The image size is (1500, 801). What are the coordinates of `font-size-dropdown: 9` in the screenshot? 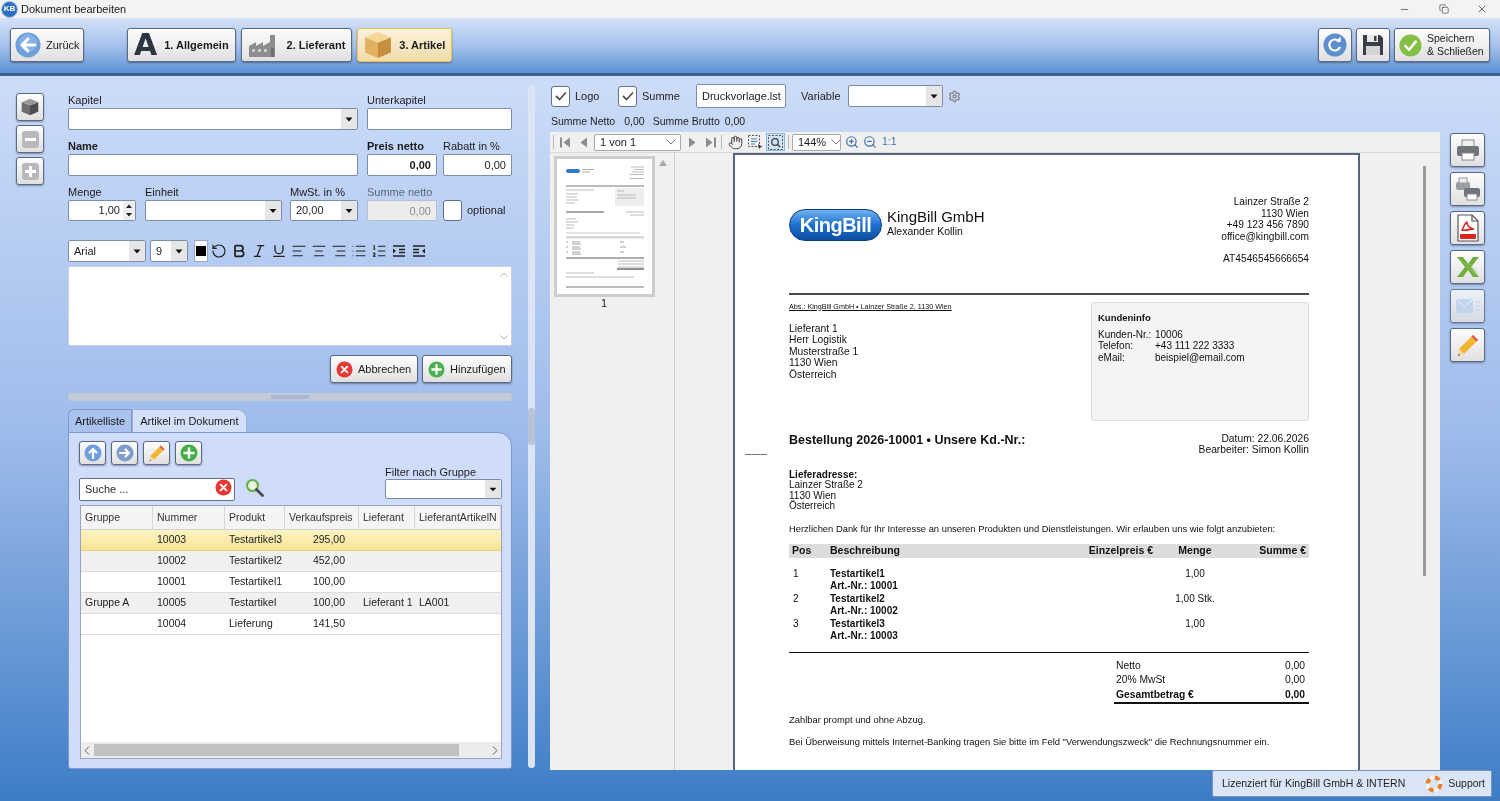 It's located at (169, 251).